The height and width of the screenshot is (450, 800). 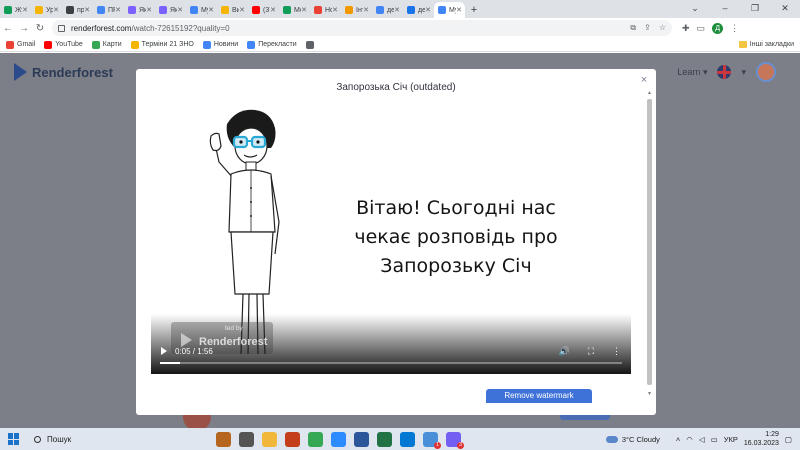 I want to click on bookmark-item: Новини, so click(x=220, y=44).